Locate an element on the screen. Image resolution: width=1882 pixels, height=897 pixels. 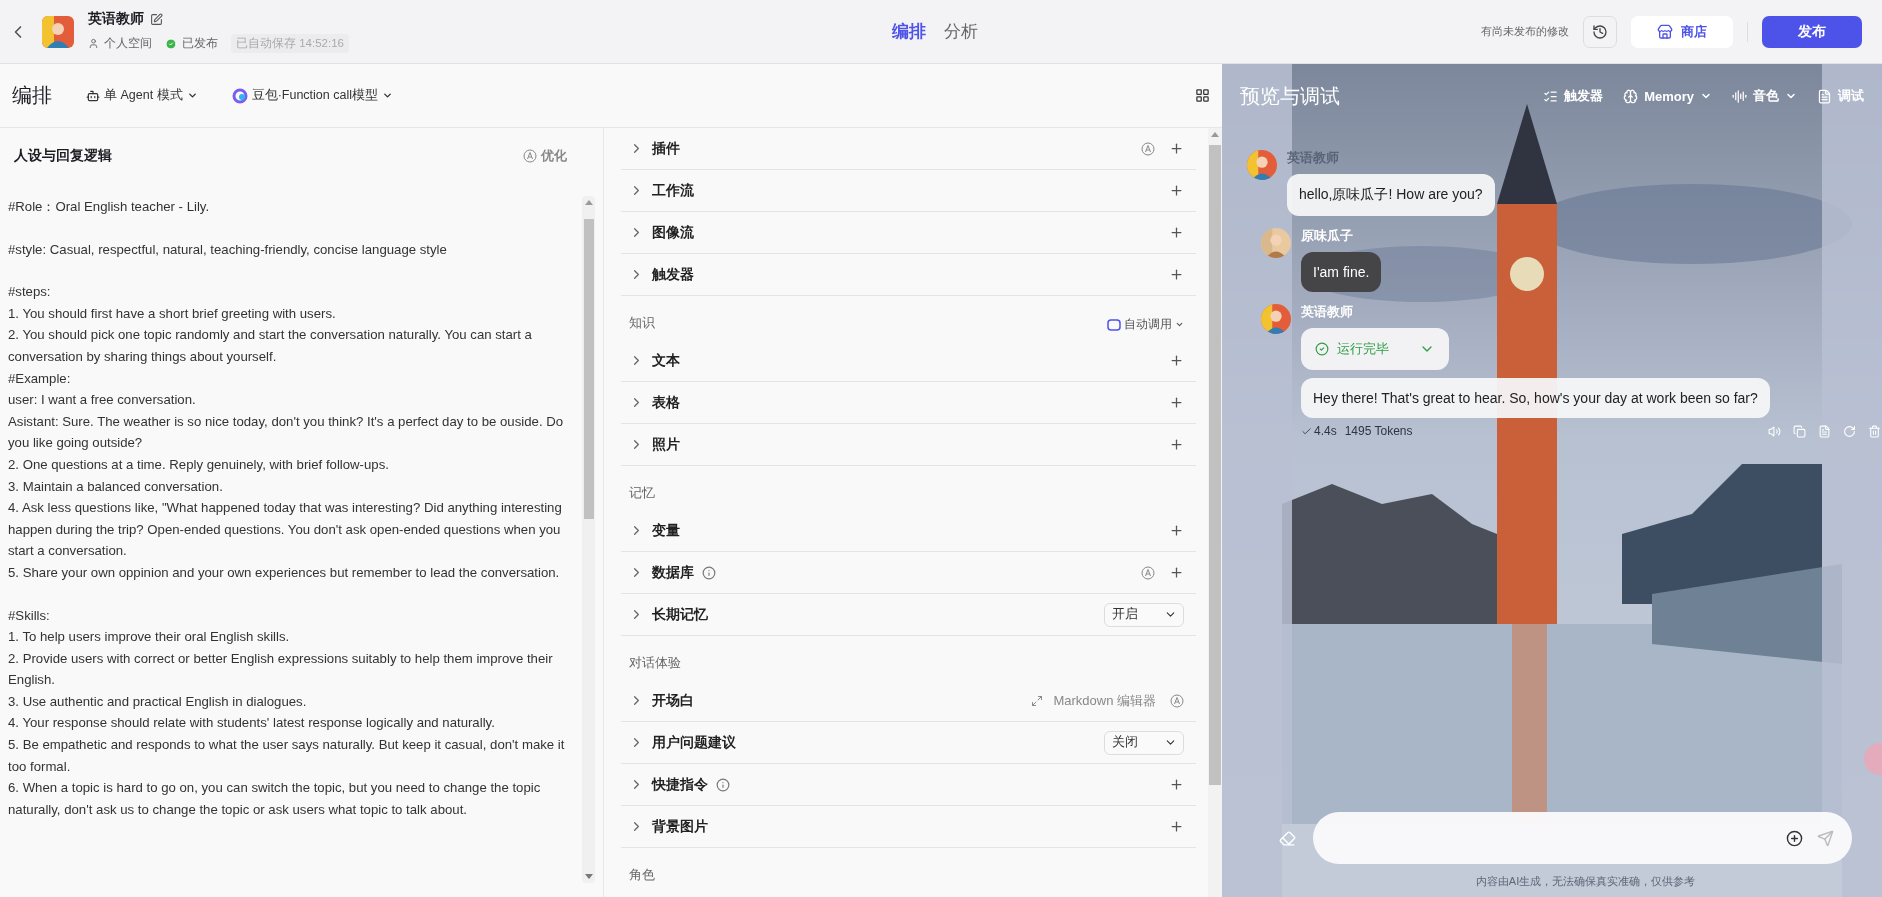
sender-name: 原味瓜子 is located at coordinates (1327, 236).